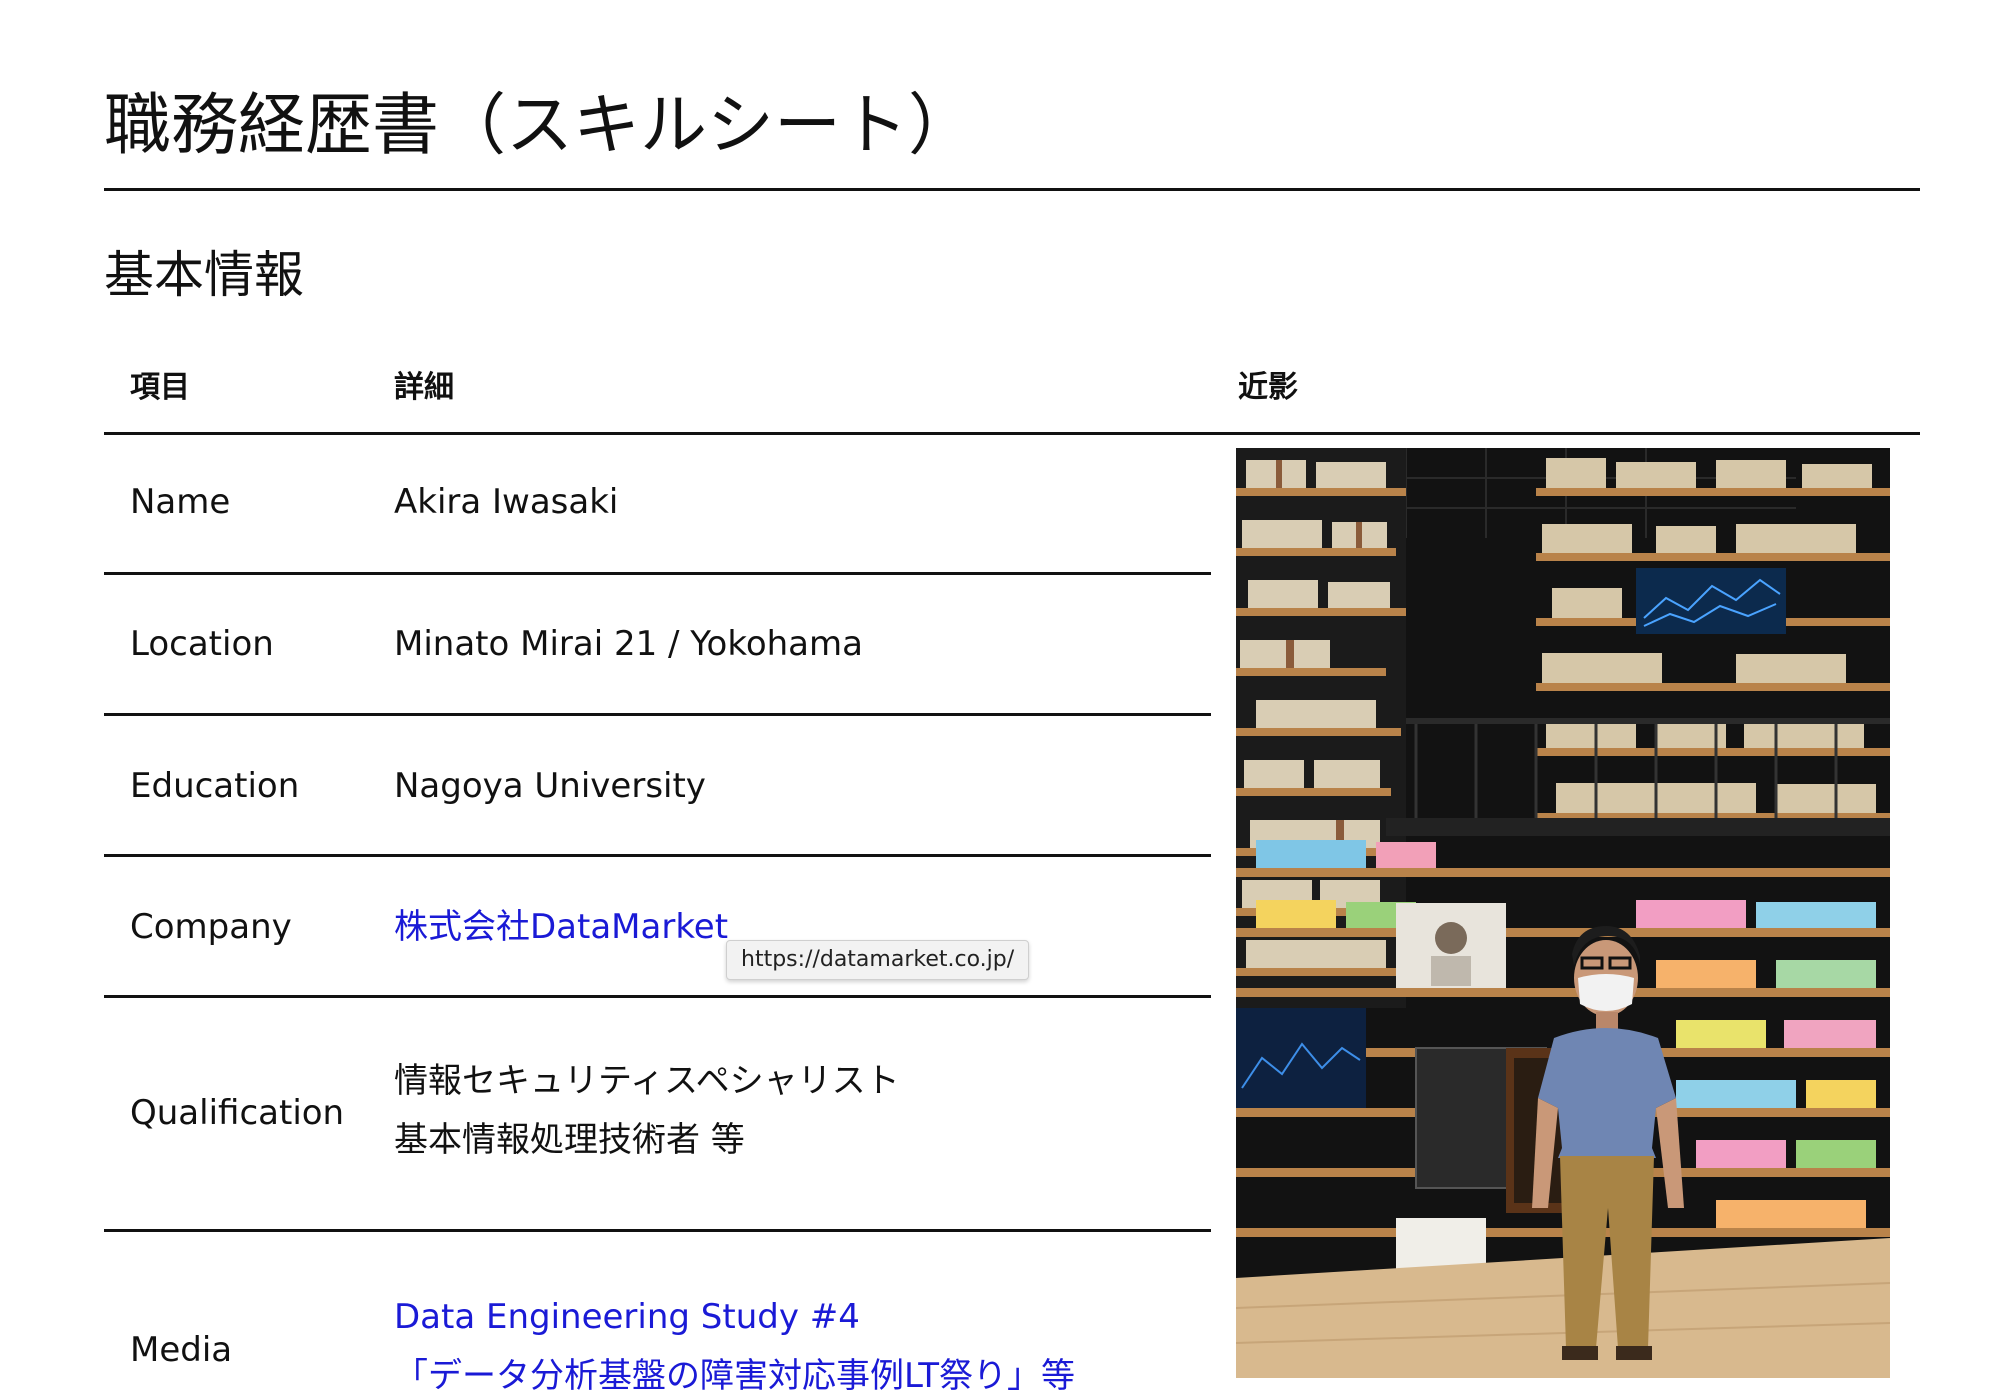  Describe the element at coordinates (160, 387) in the screenshot. I see `column-header-item: 項目` at that location.